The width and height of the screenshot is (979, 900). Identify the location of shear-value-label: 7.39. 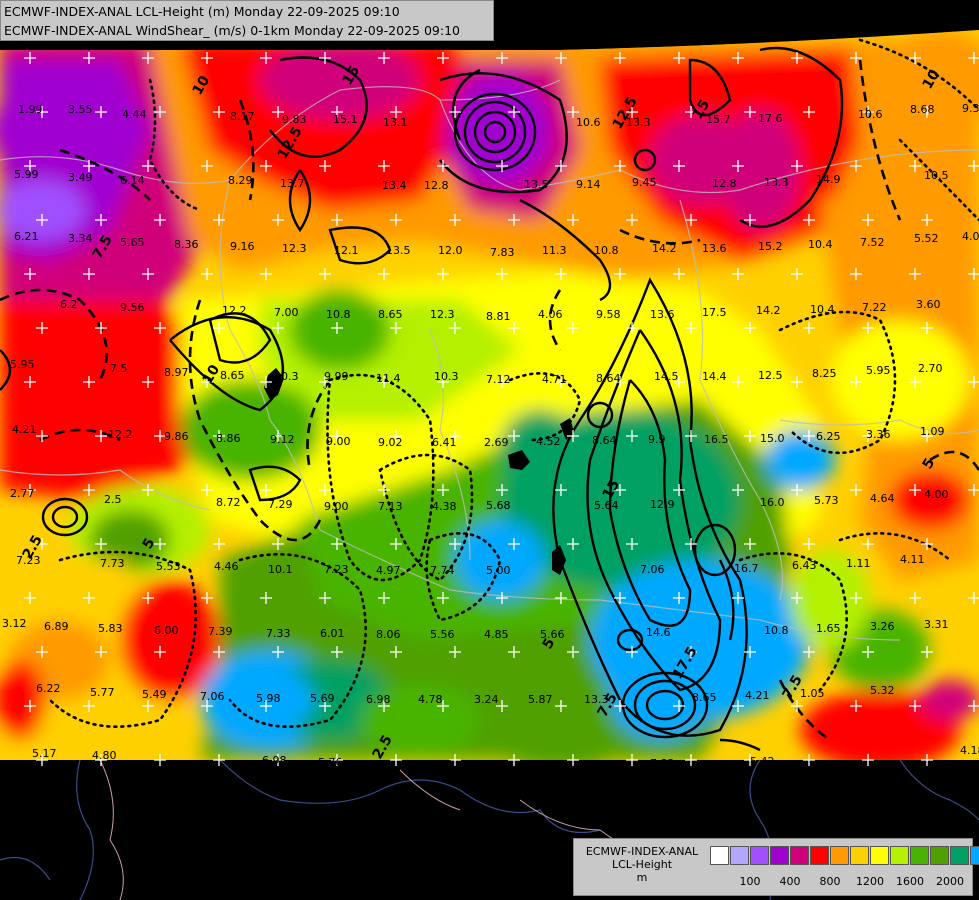
(220, 631).